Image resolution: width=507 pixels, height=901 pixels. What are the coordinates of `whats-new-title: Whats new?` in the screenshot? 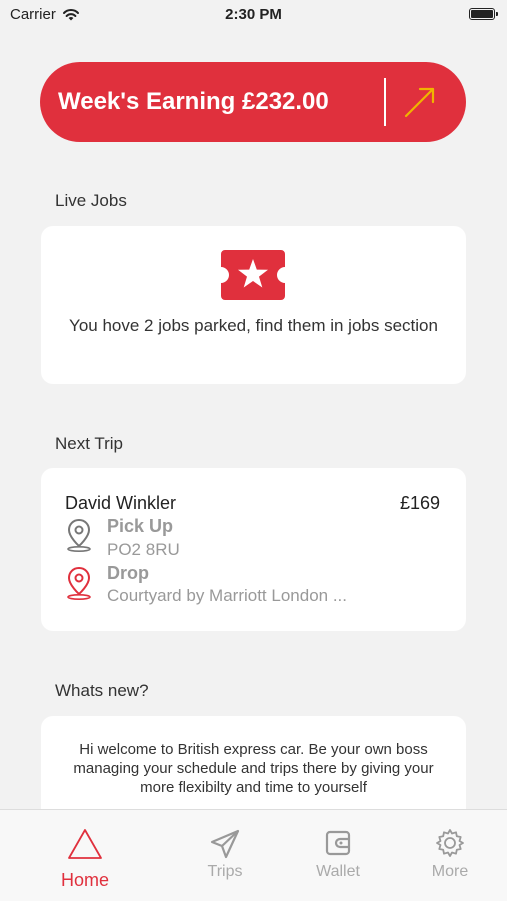 It's located at (102, 690).